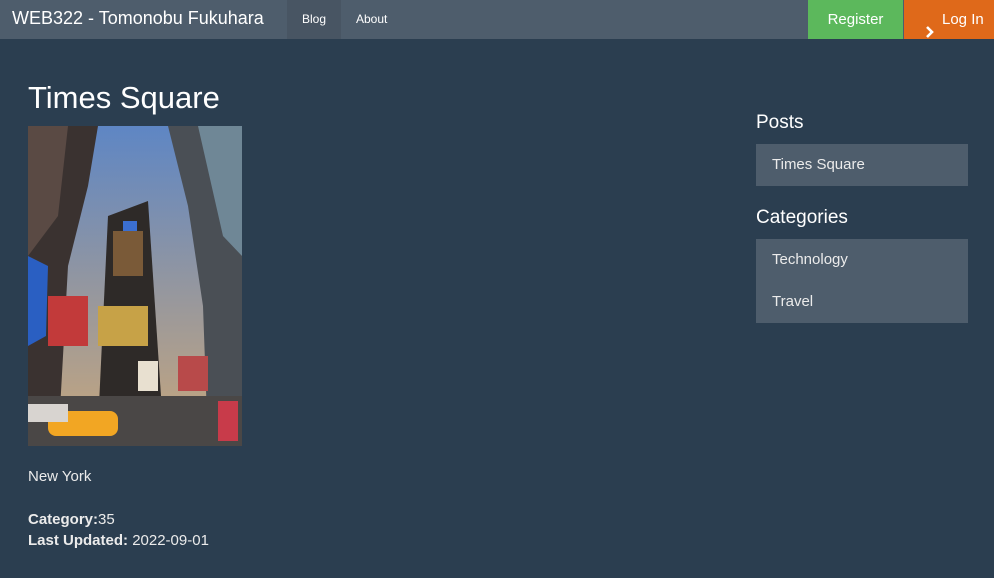 The image size is (994, 578). What do you see at coordinates (170, 540) in the screenshot?
I see `updated-value: 2022-09-01` at bounding box center [170, 540].